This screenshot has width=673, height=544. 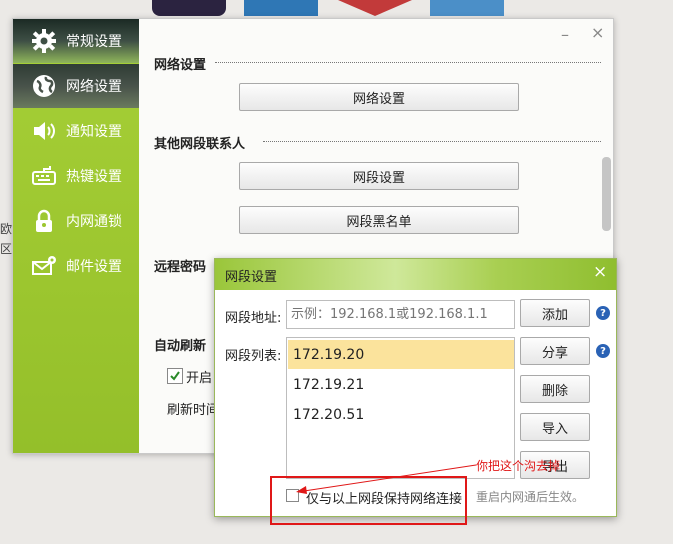 What do you see at coordinates (6, 249) in the screenshot?
I see `background-text: 区` at bounding box center [6, 249].